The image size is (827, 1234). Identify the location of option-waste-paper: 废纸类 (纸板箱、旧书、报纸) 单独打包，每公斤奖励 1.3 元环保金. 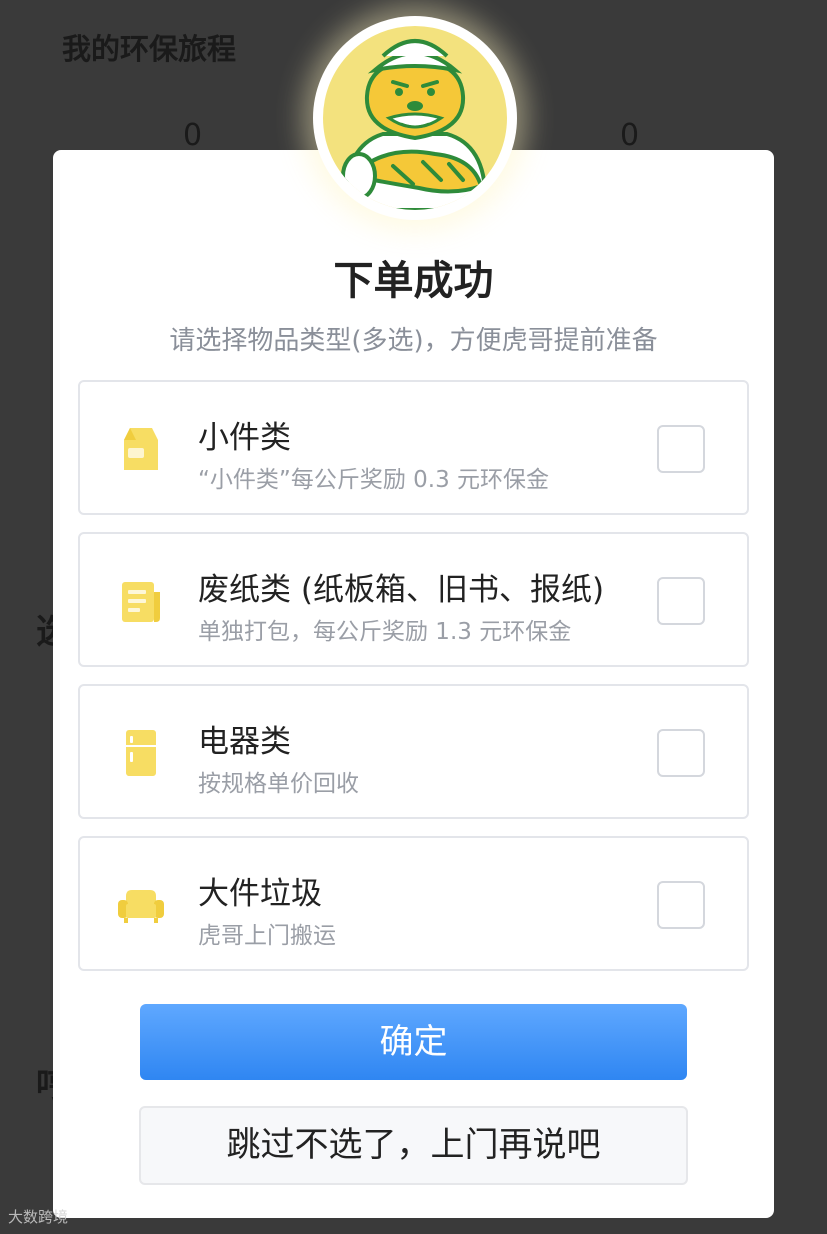
(413, 599).